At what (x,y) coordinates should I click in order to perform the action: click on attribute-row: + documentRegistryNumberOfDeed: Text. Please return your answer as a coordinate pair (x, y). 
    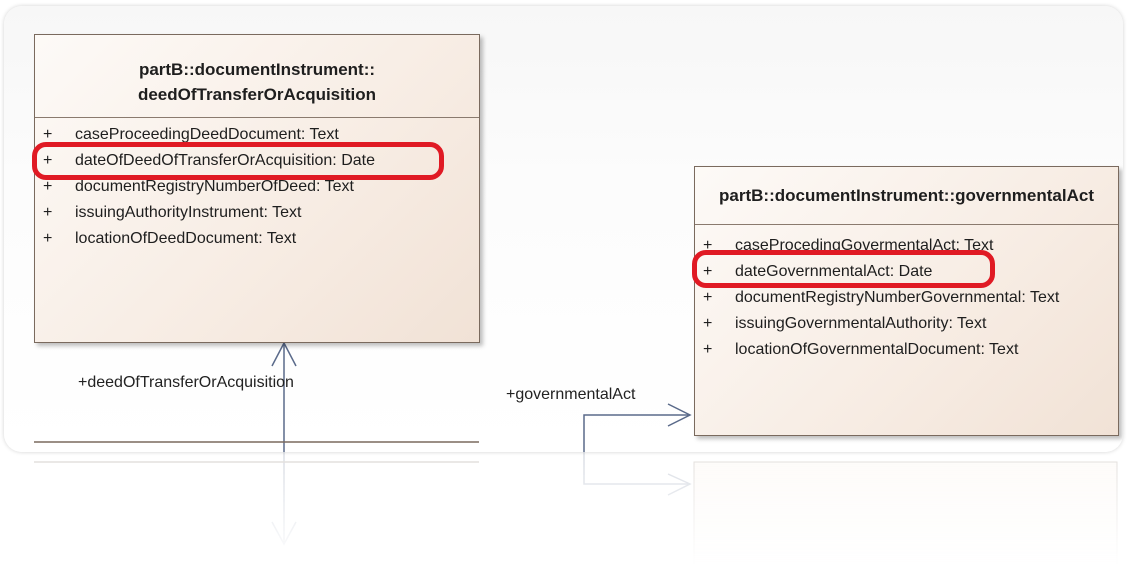
    Looking at the image, I should click on (257, 187).